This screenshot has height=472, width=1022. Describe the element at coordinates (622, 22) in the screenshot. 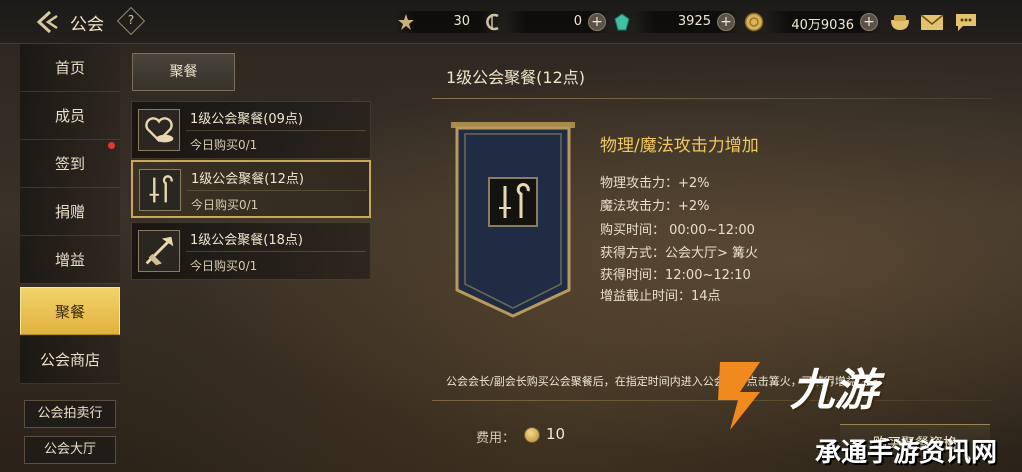

I see `green-gem-icon` at that location.